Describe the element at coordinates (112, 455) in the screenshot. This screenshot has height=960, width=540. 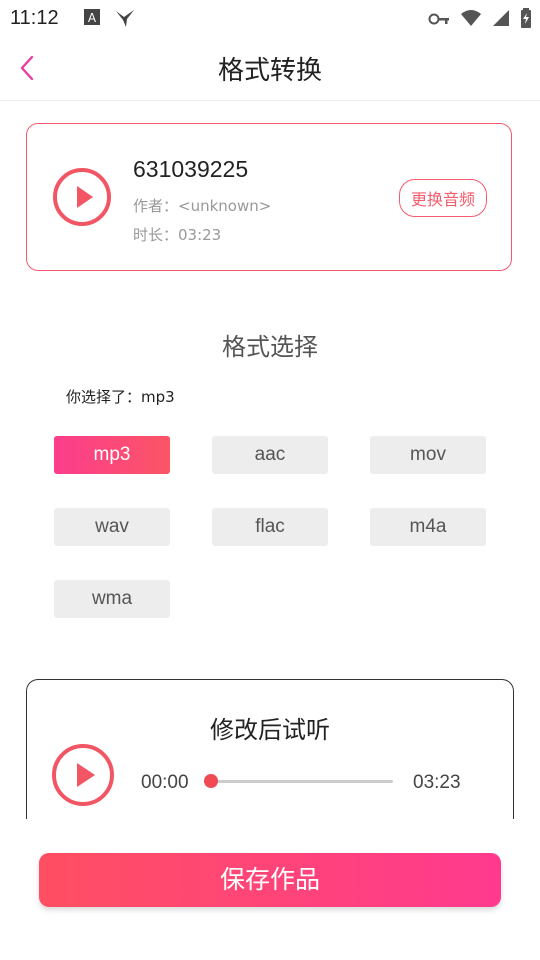
I see `format-option-mp3: mp3` at that location.